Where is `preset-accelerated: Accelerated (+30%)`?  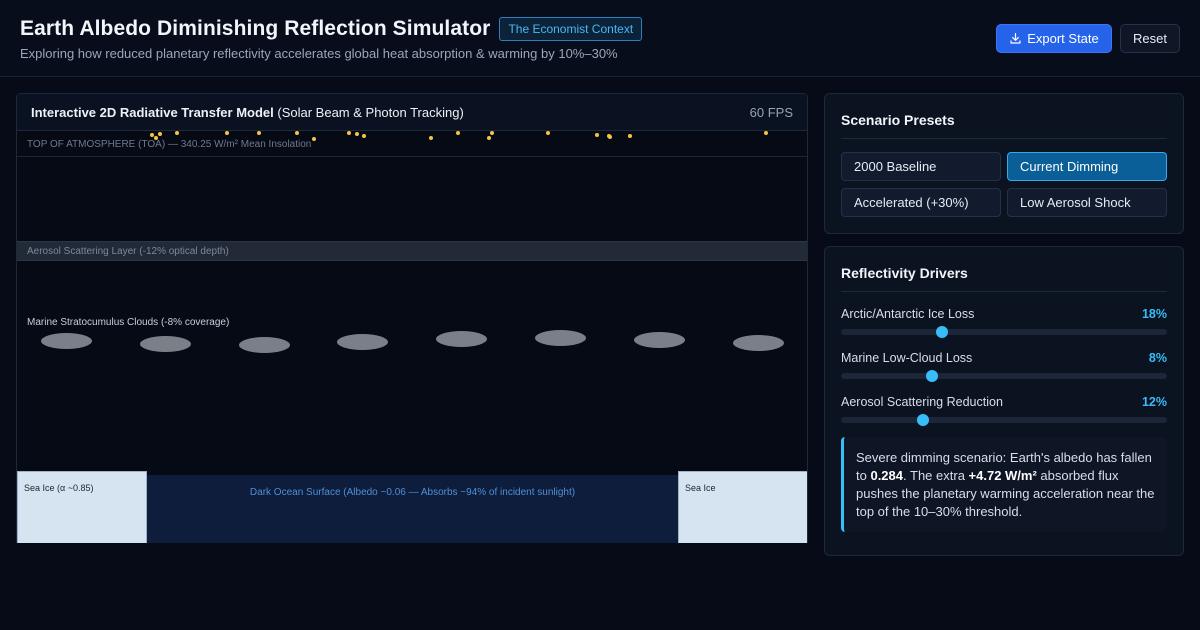
preset-accelerated: Accelerated (+30%) is located at coordinates (921, 202).